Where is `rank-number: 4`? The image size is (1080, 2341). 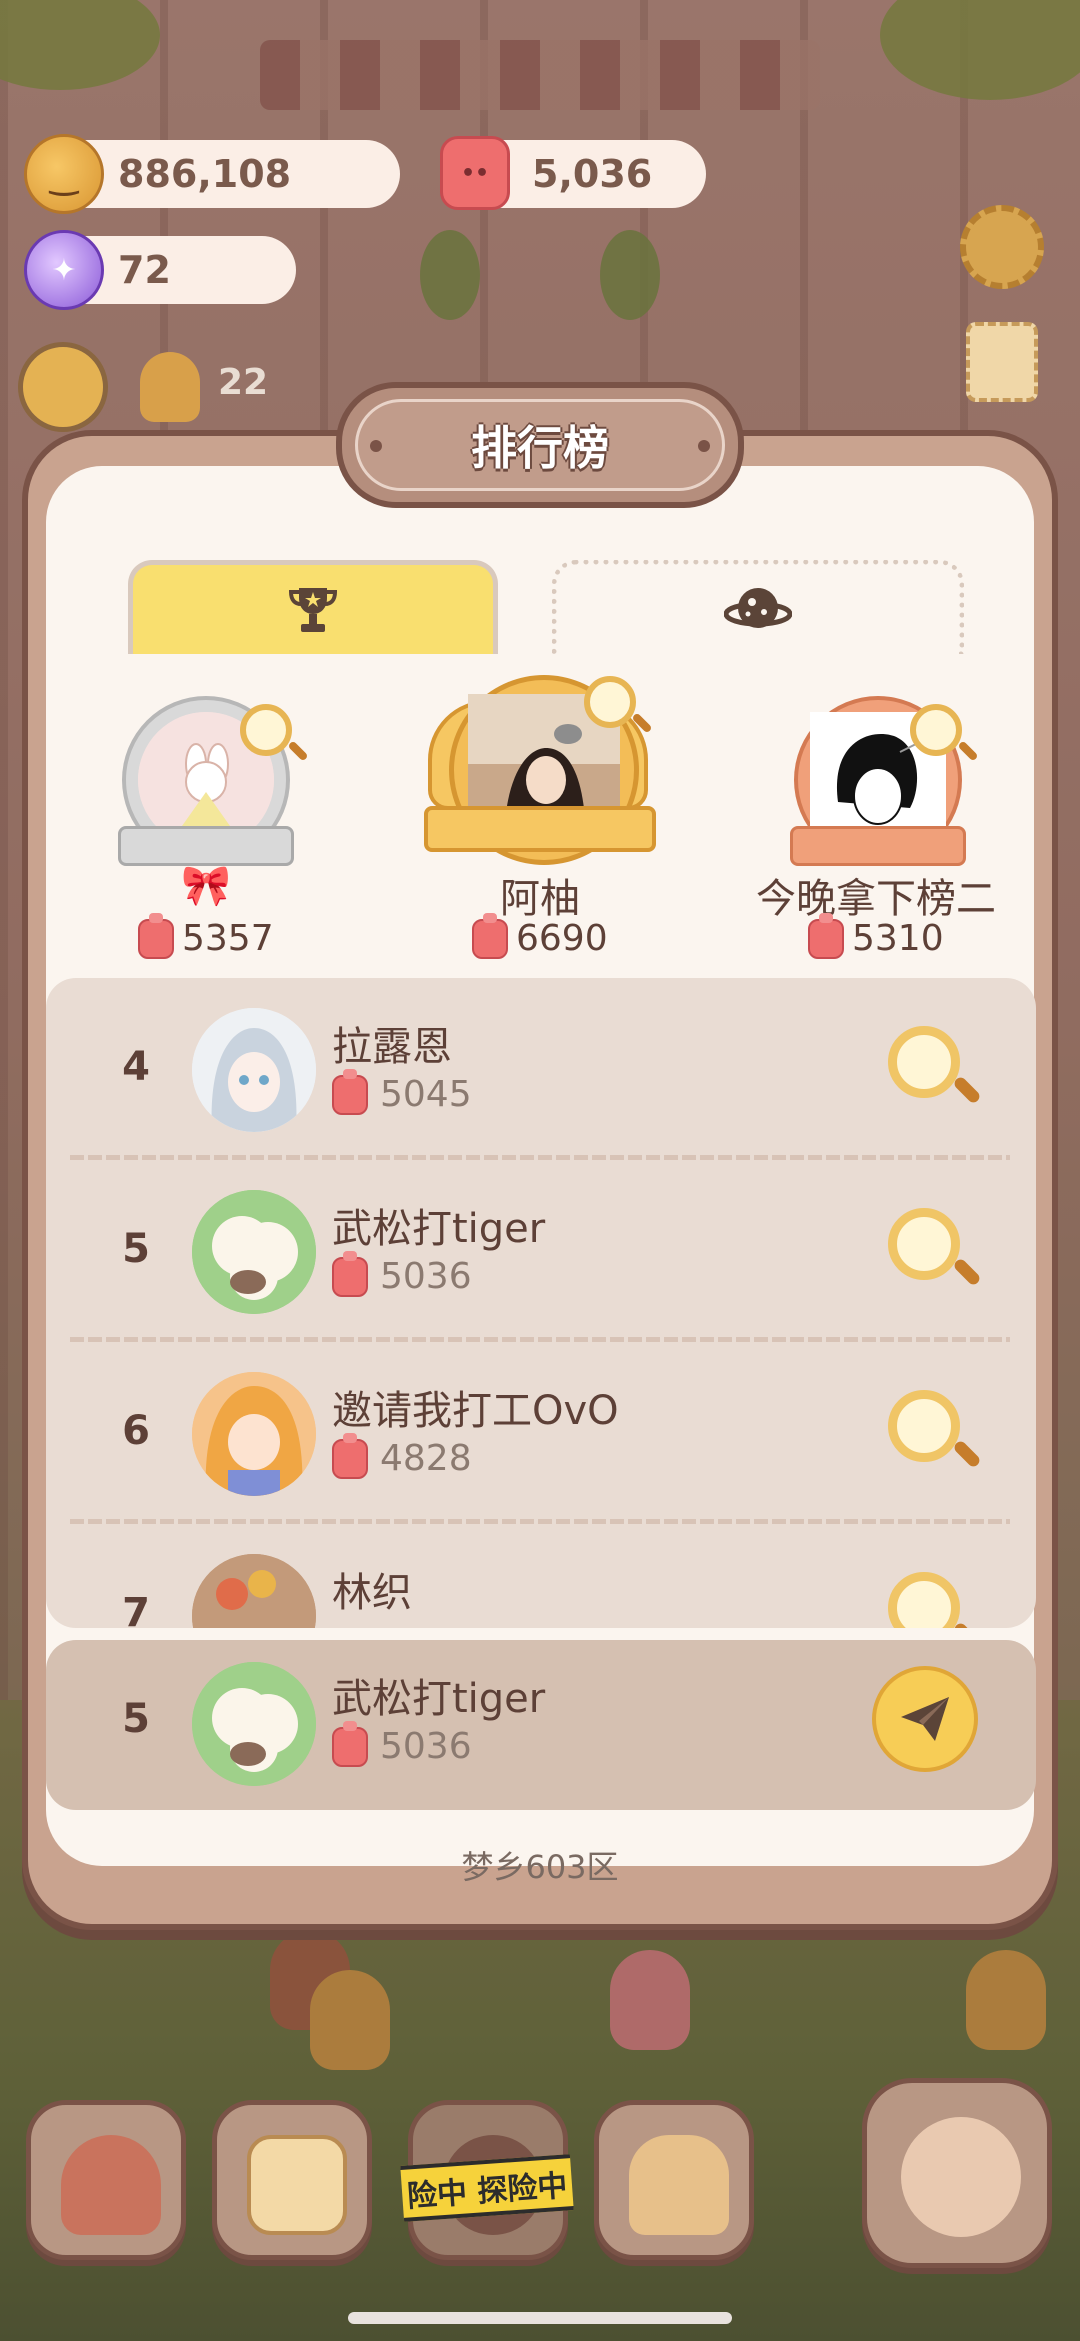 rank-number: 4 is located at coordinates (136, 1067).